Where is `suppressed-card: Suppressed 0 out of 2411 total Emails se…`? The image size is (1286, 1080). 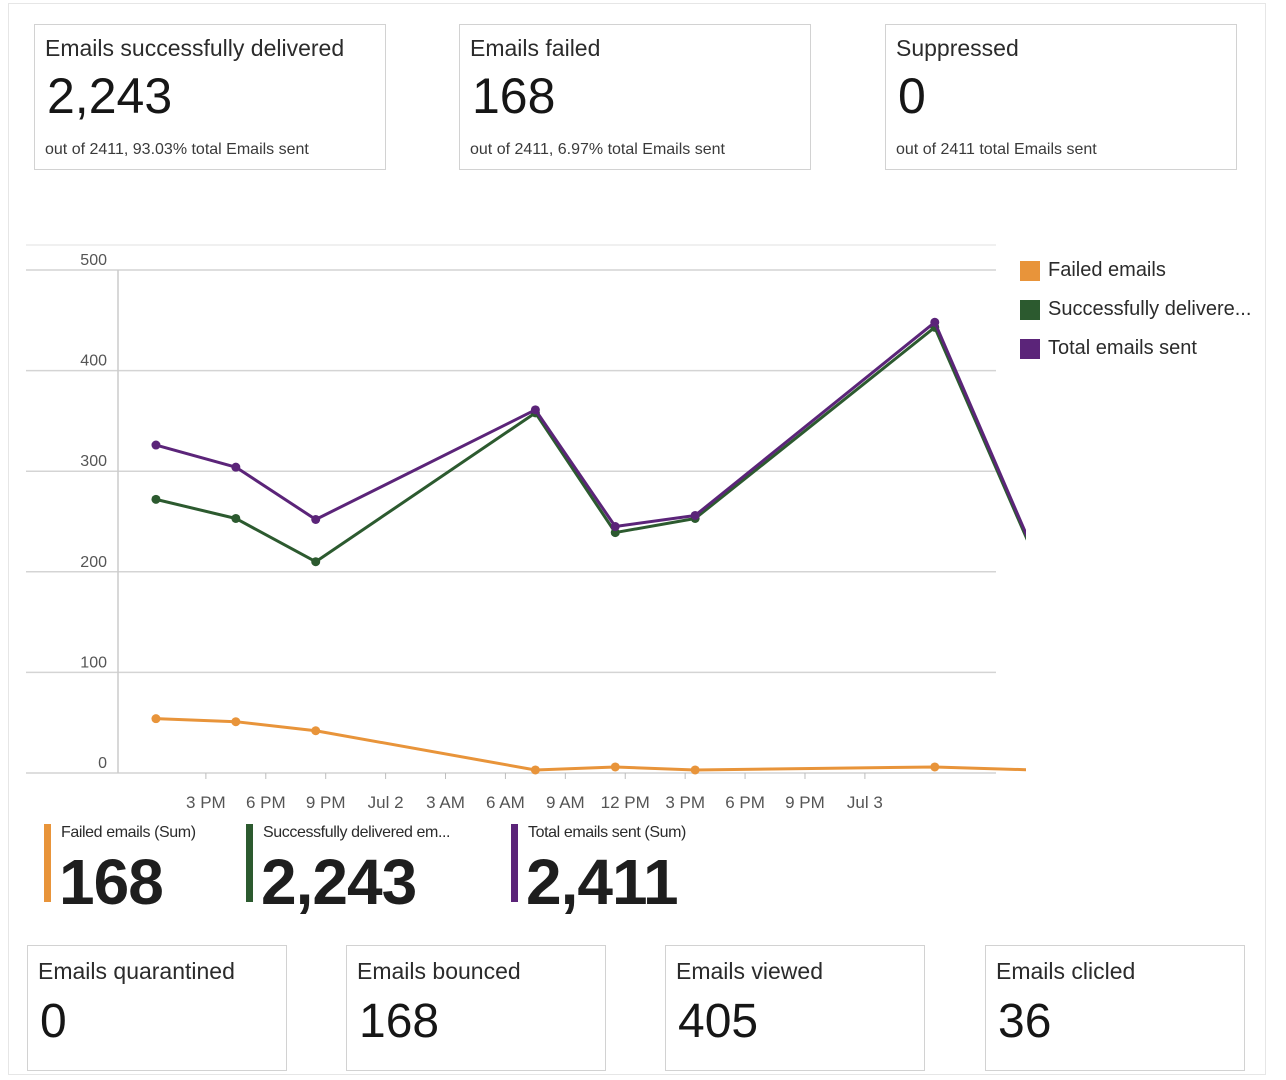
suppressed-card: Suppressed 0 out of 2411 total Emails se… is located at coordinates (1061, 97).